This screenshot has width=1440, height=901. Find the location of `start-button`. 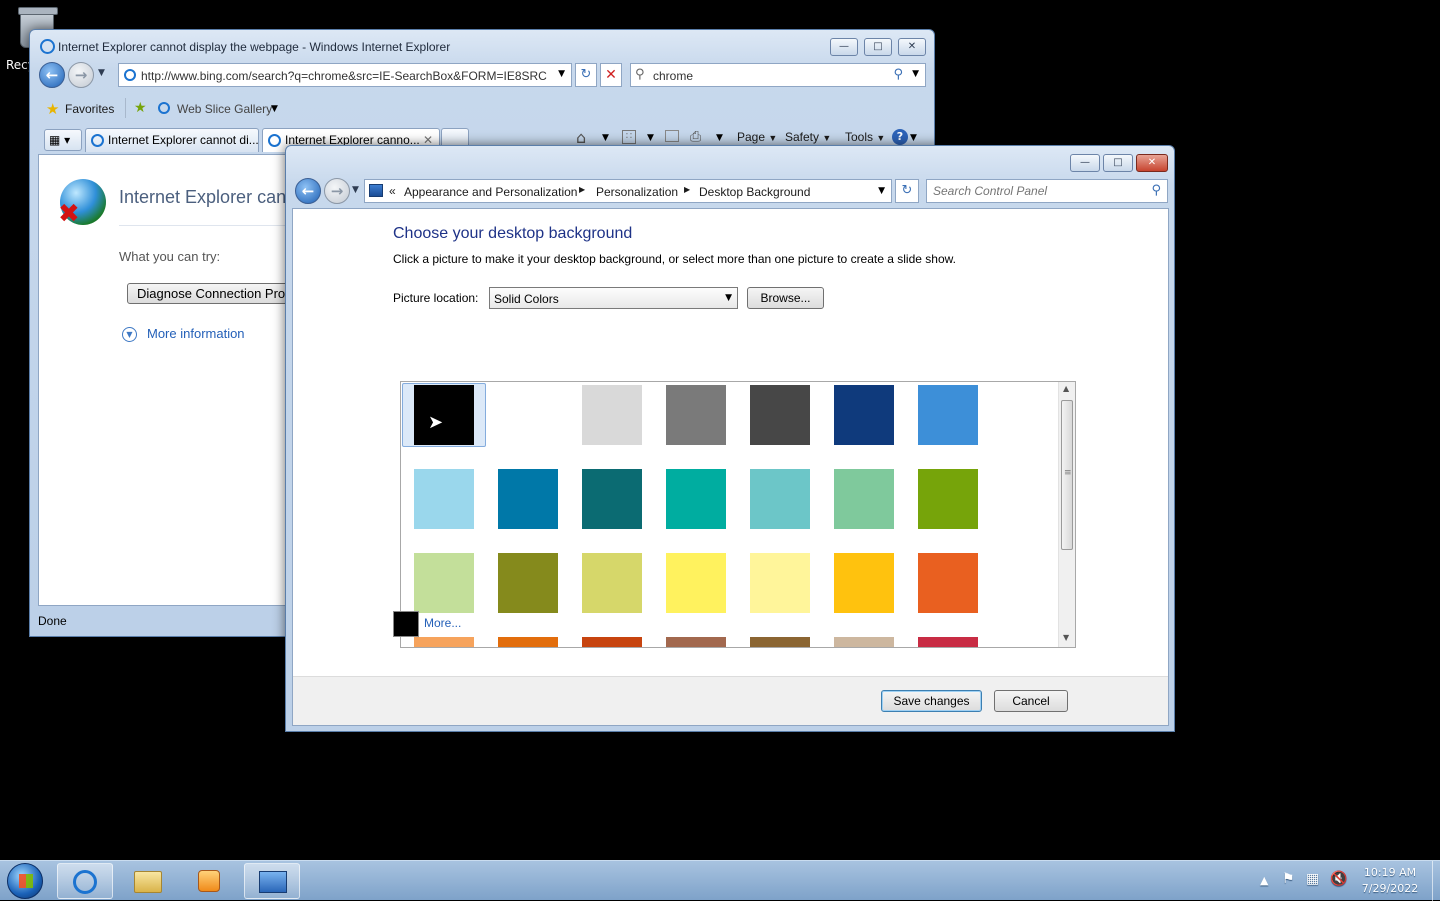

start-button is located at coordinates (25, 881).